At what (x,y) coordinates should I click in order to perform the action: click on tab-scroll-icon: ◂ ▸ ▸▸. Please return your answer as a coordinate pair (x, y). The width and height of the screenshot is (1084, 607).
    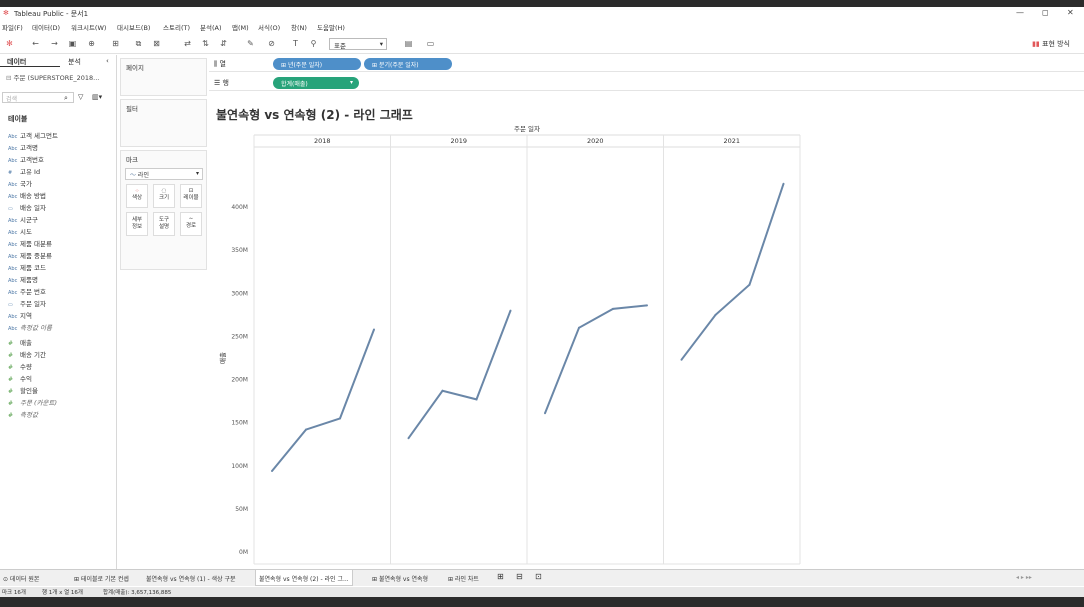
    Looking at the image, I should click on (1024, 577).